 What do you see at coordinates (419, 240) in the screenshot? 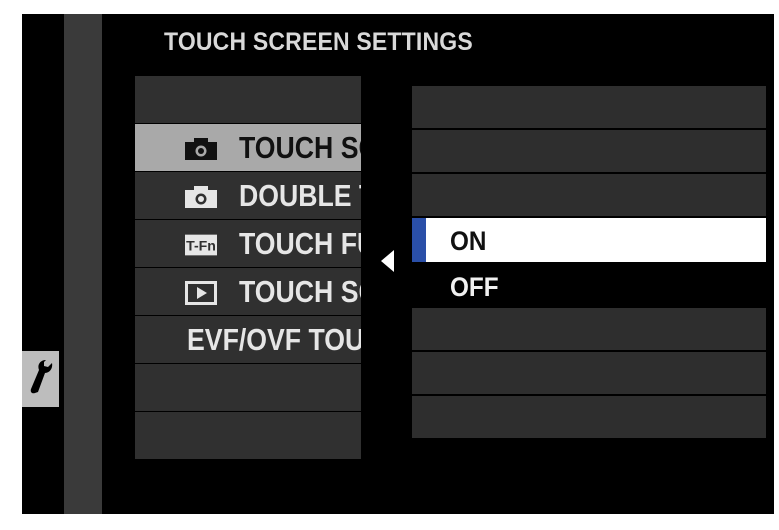
I see `selection-marker` at bounding box center [419, 240].